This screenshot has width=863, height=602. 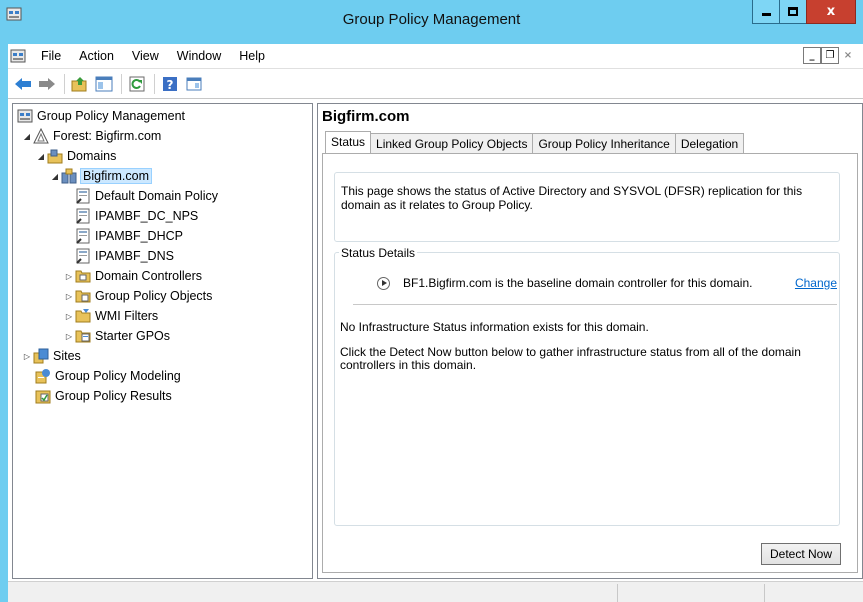 I want to click on refresh-button, so click(x=137, y=84).